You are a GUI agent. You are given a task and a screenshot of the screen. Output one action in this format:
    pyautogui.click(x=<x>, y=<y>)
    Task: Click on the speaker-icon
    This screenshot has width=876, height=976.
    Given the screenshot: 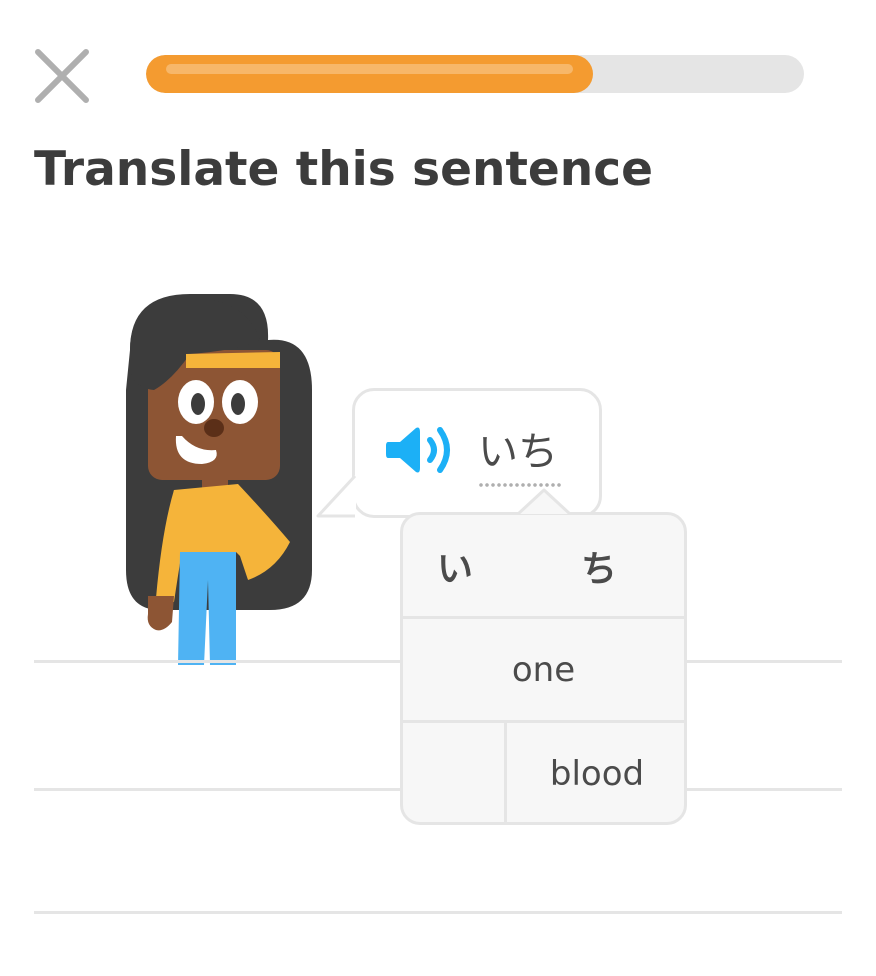 What is the action you would take?
    pyautogui.click(x=418, y=450)
    